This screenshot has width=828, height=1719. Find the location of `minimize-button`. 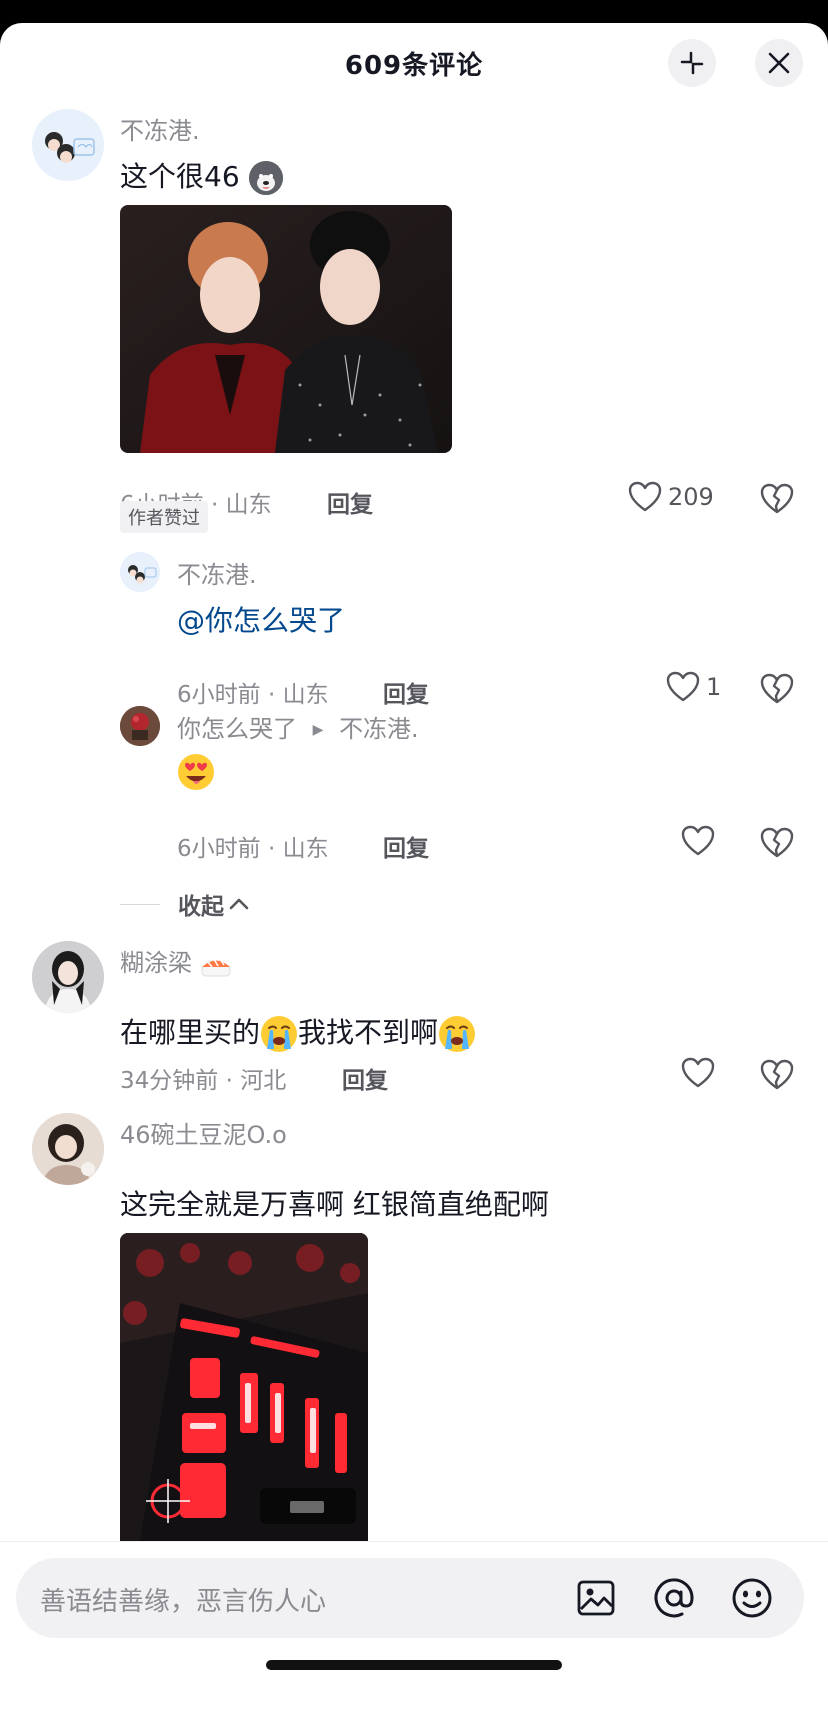

minimize-button is located at coordinates (692, 63).